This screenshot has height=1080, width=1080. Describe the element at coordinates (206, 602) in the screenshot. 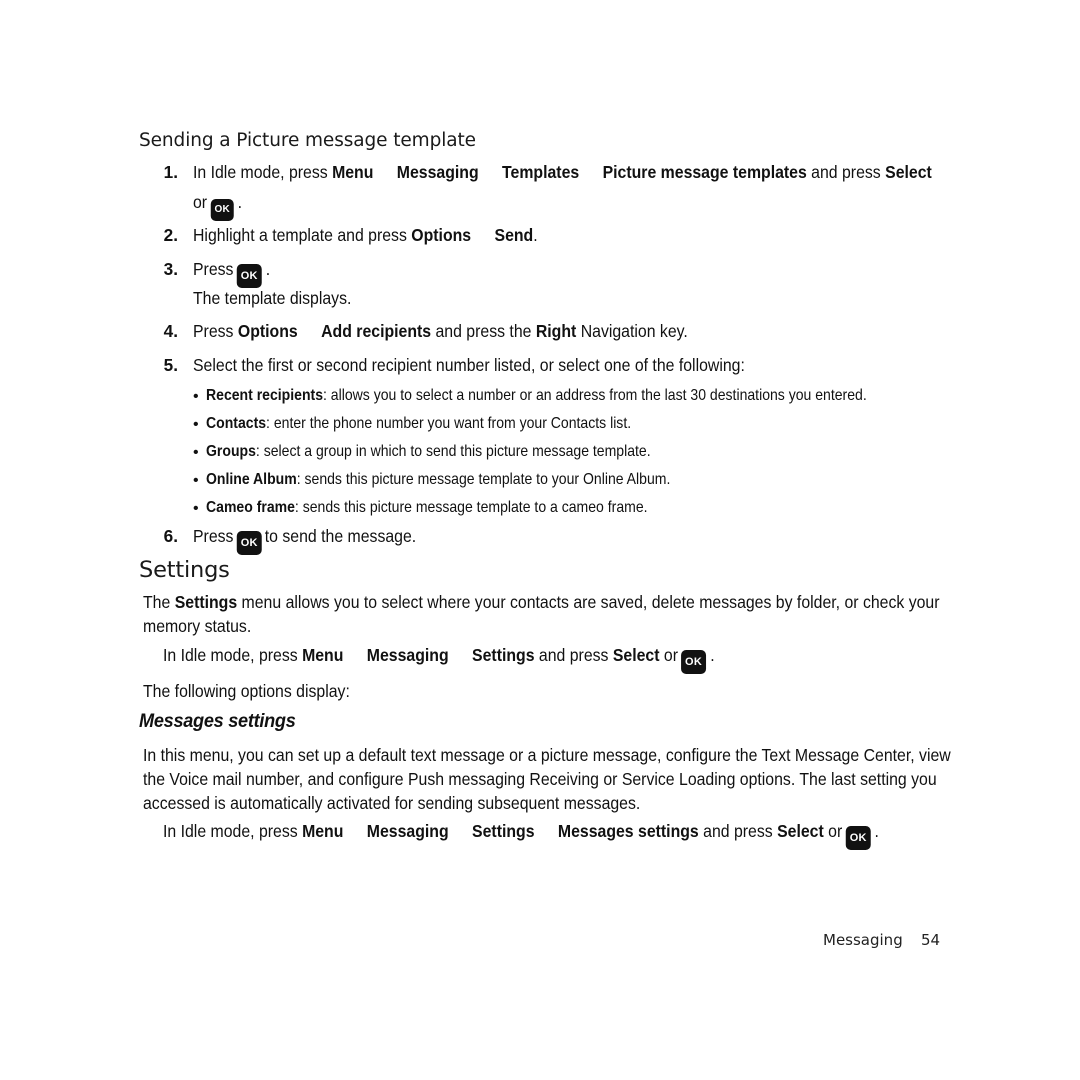

I see `settings-bold: Settings` at that location.